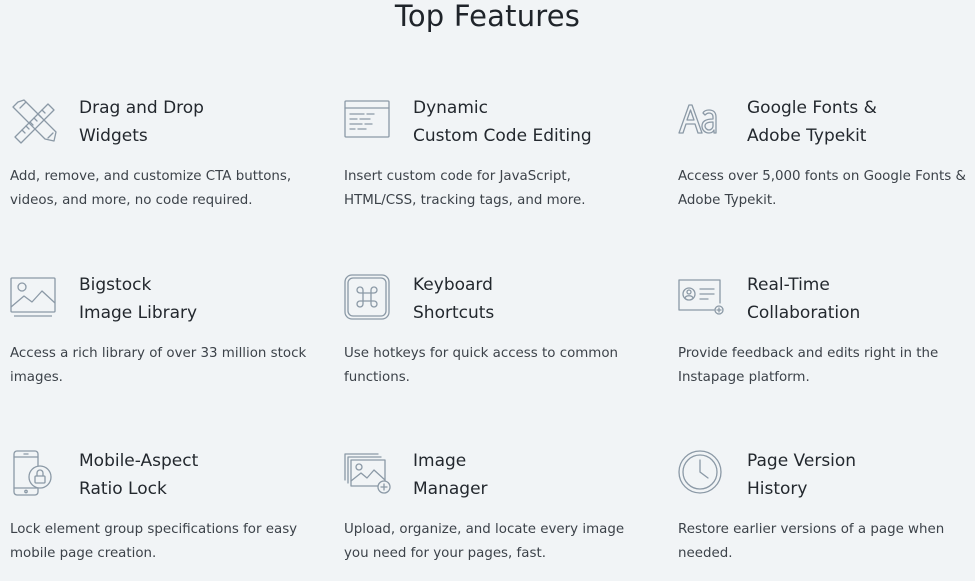 Image resolution: width=975 pixels, height=581 pixels. Describe the element at coordinates (36, 377) in the screenshot. I see `feature-desc-line-2: images.` at that location.